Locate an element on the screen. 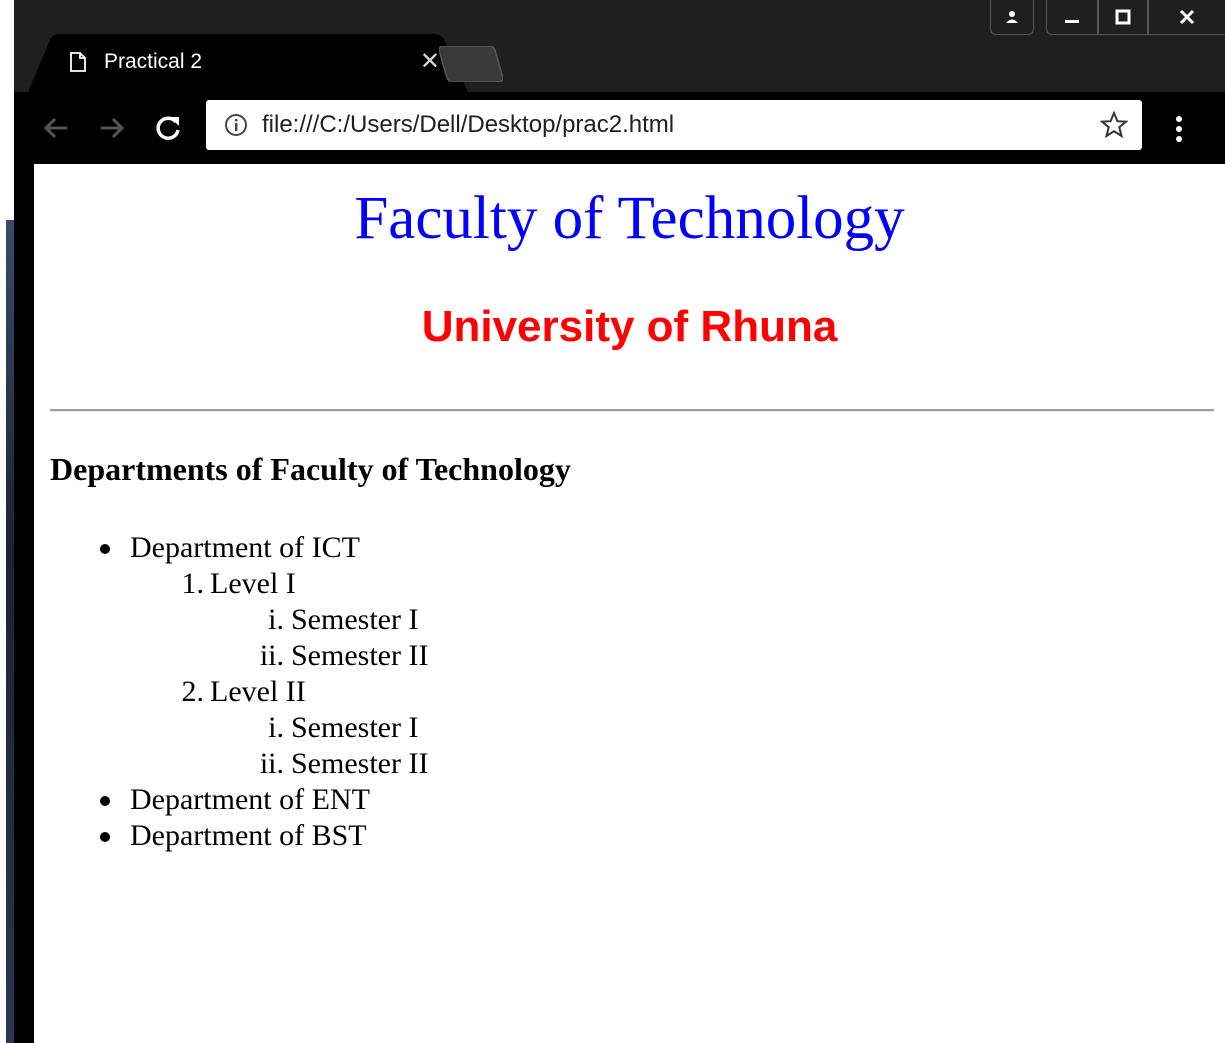  window-controls is located at coordinates (1107, 18).